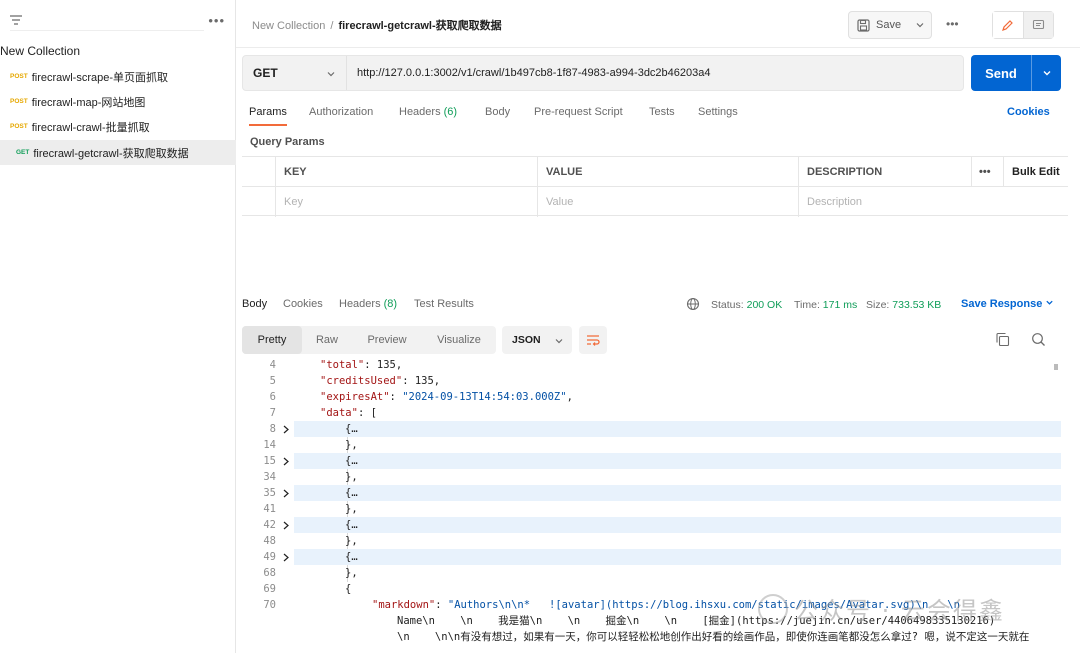 This screenshot has height=653, width=1080. Describe the element at coordinates (807, 305) in the screenshot. I see `time-label: Time:` at that location.